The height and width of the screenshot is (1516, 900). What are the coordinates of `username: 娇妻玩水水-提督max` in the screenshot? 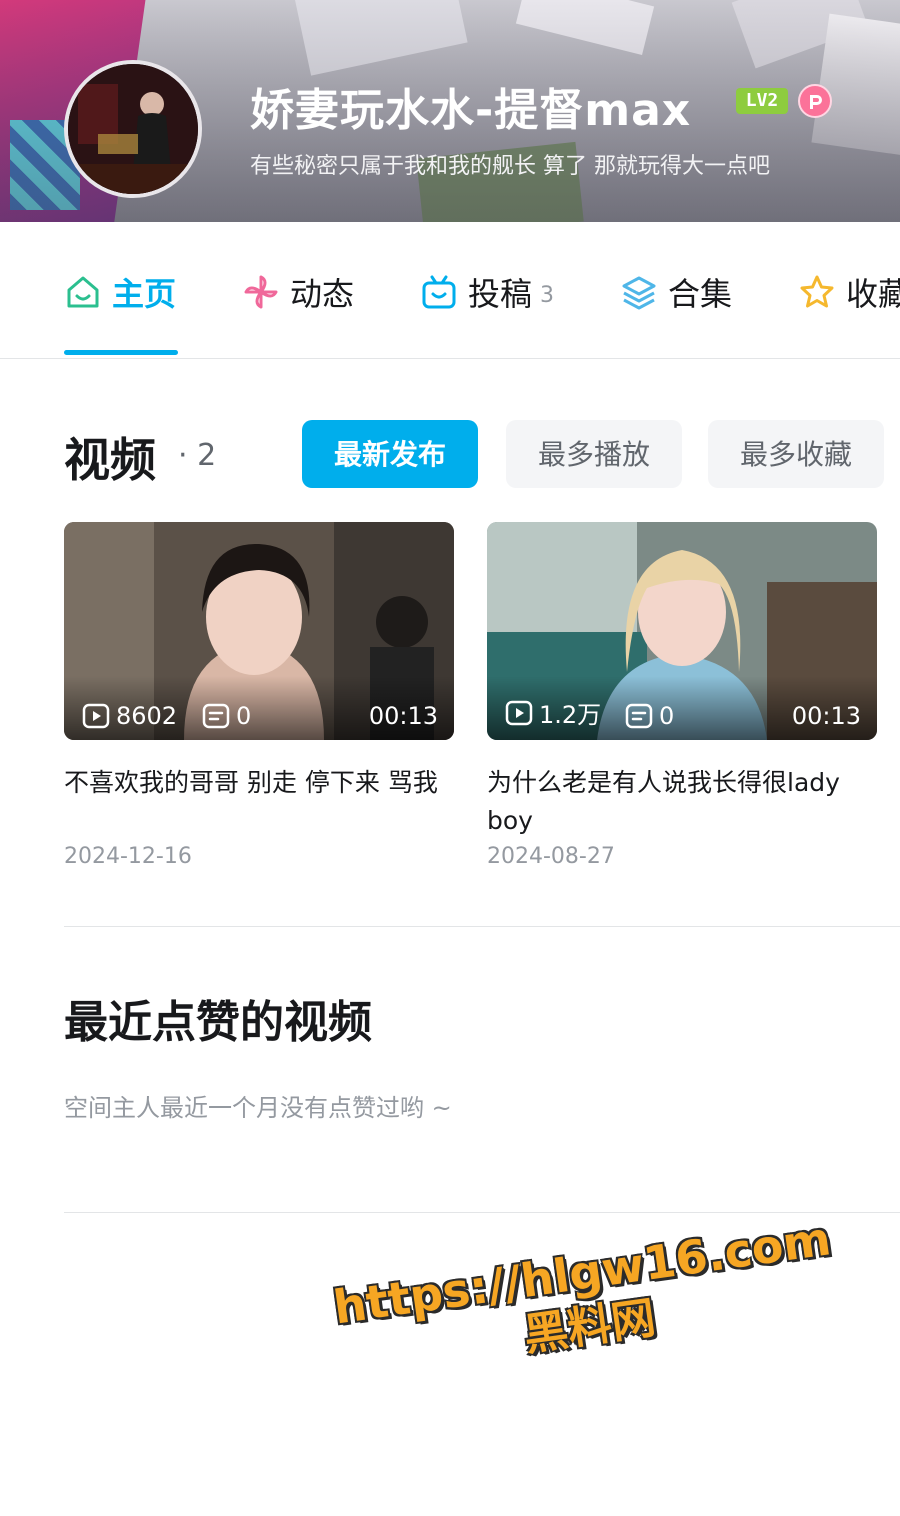 It's located at (471, 110).